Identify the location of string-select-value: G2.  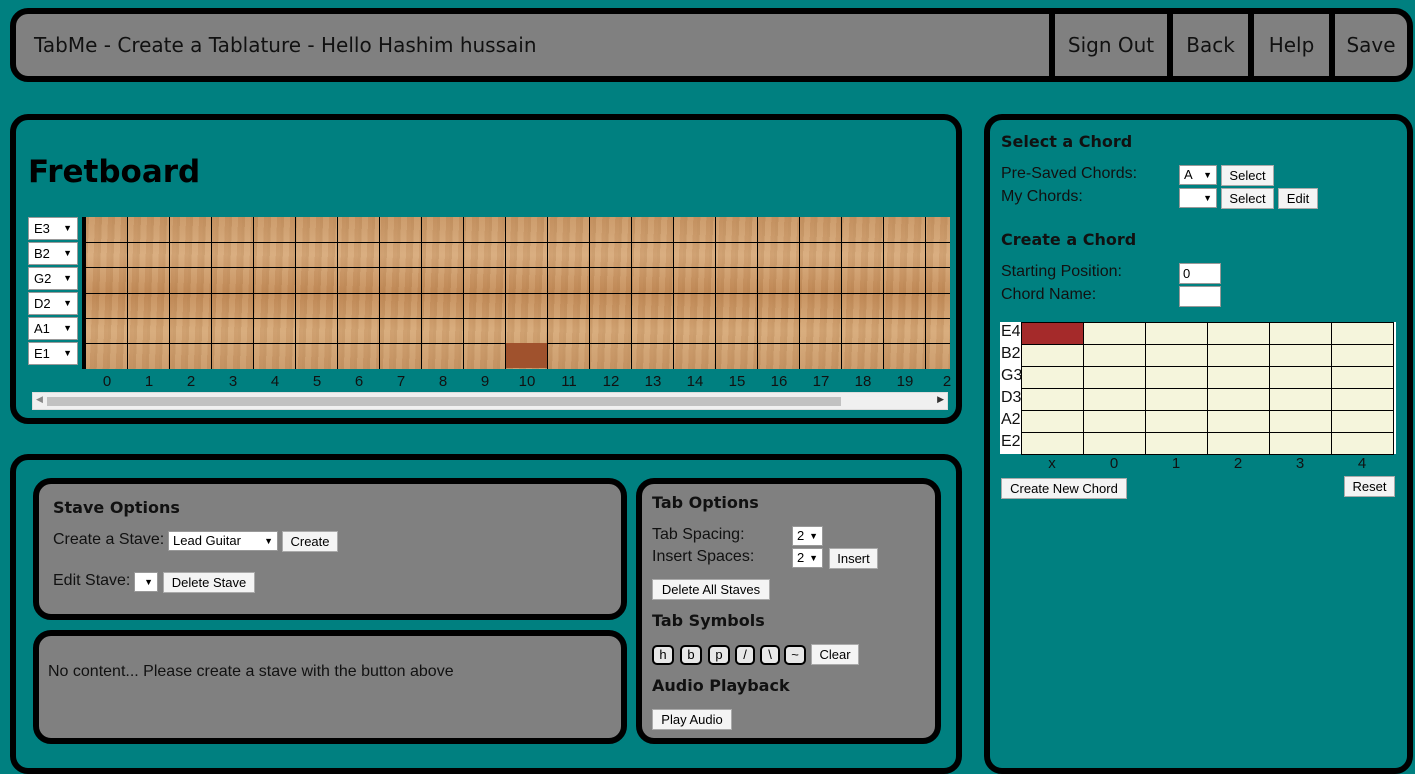
(43, 278).